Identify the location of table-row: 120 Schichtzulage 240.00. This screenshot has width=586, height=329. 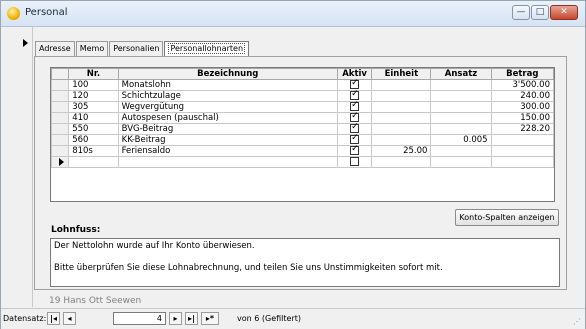
(302, 95).